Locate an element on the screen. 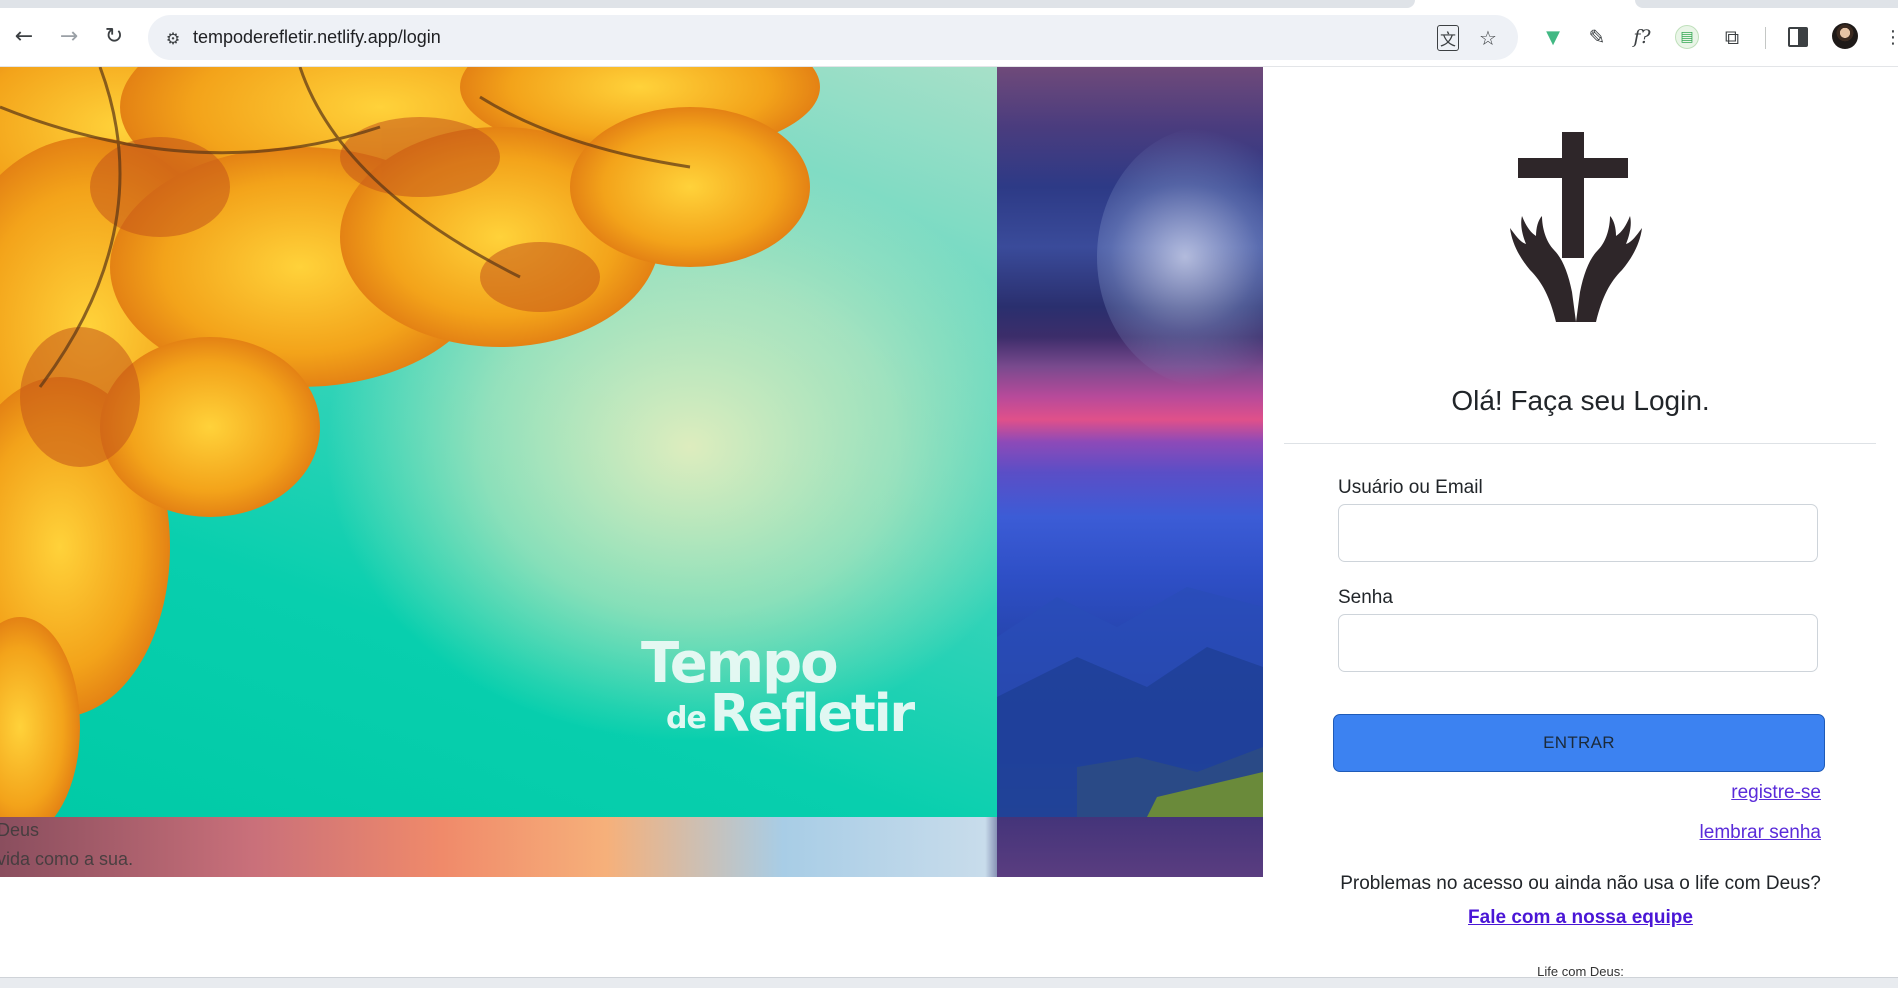 This screenshot has width=1898, height=988. username-label: Usuário ou Email is located at coordinates (1410, 487).